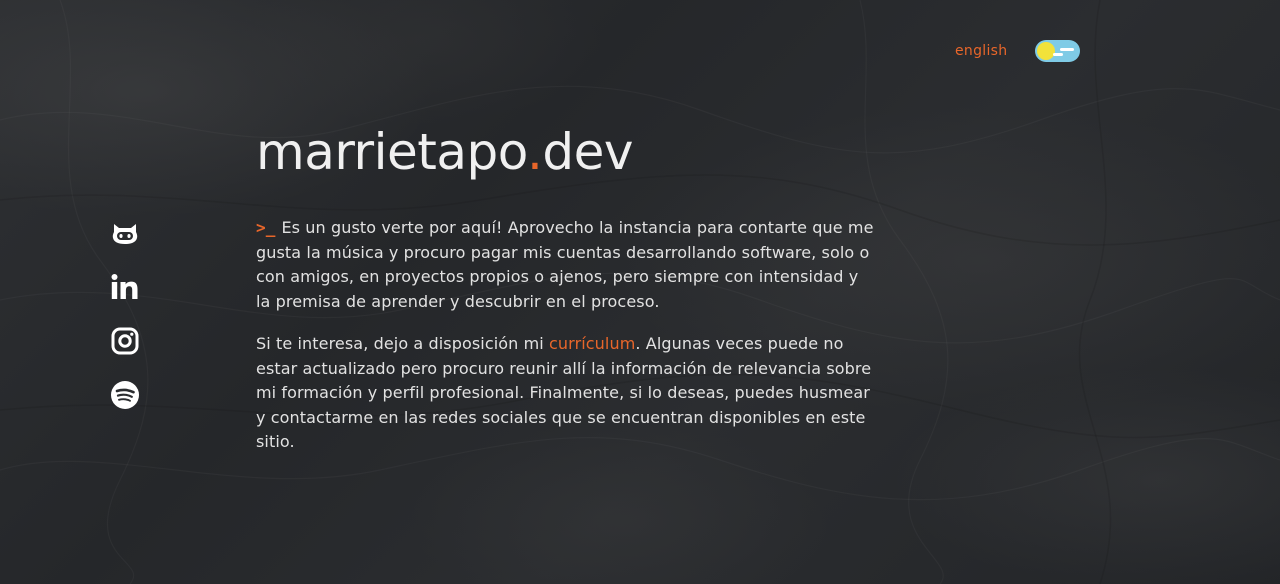 This screenshot has width=1280, height=584. I want to click on instagram-icon, so click(125, 341).